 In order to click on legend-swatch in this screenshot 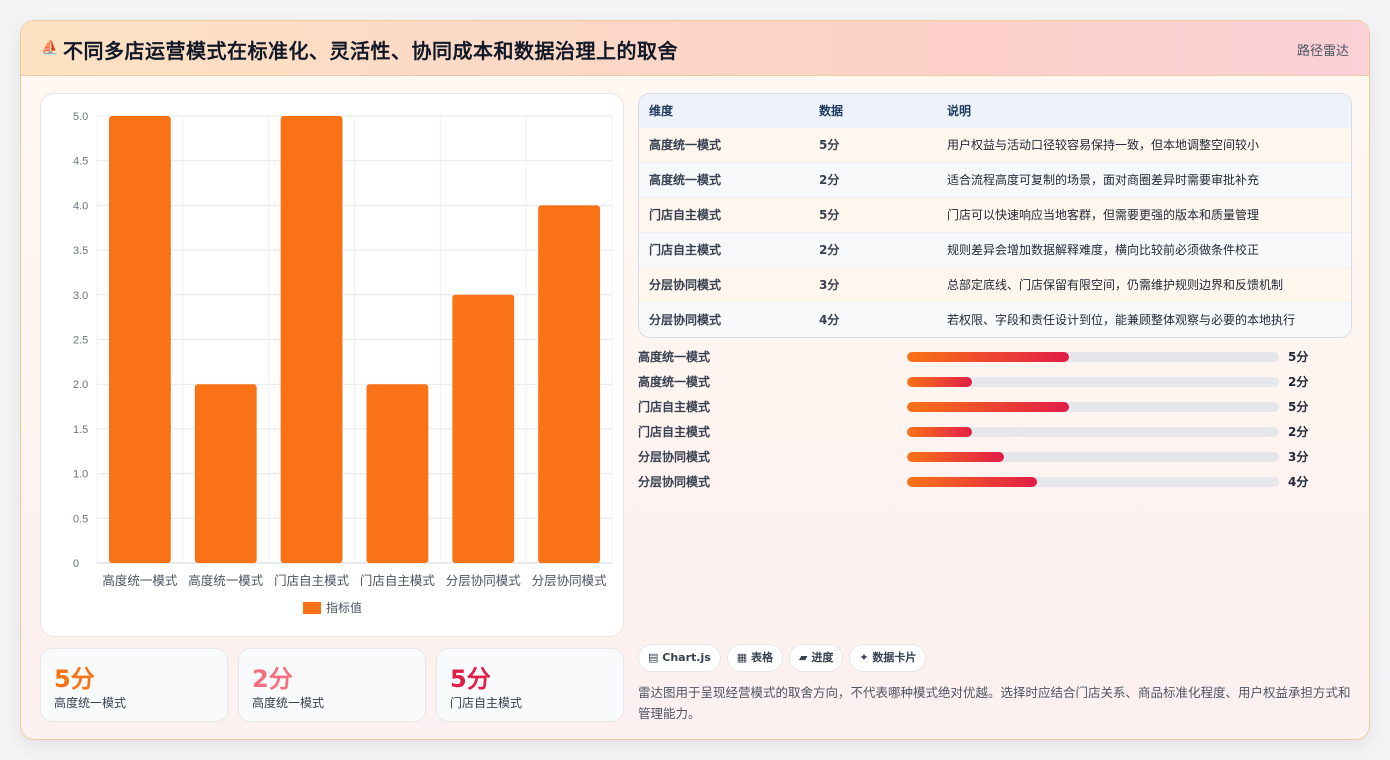, I will do `click(312, 608)`.